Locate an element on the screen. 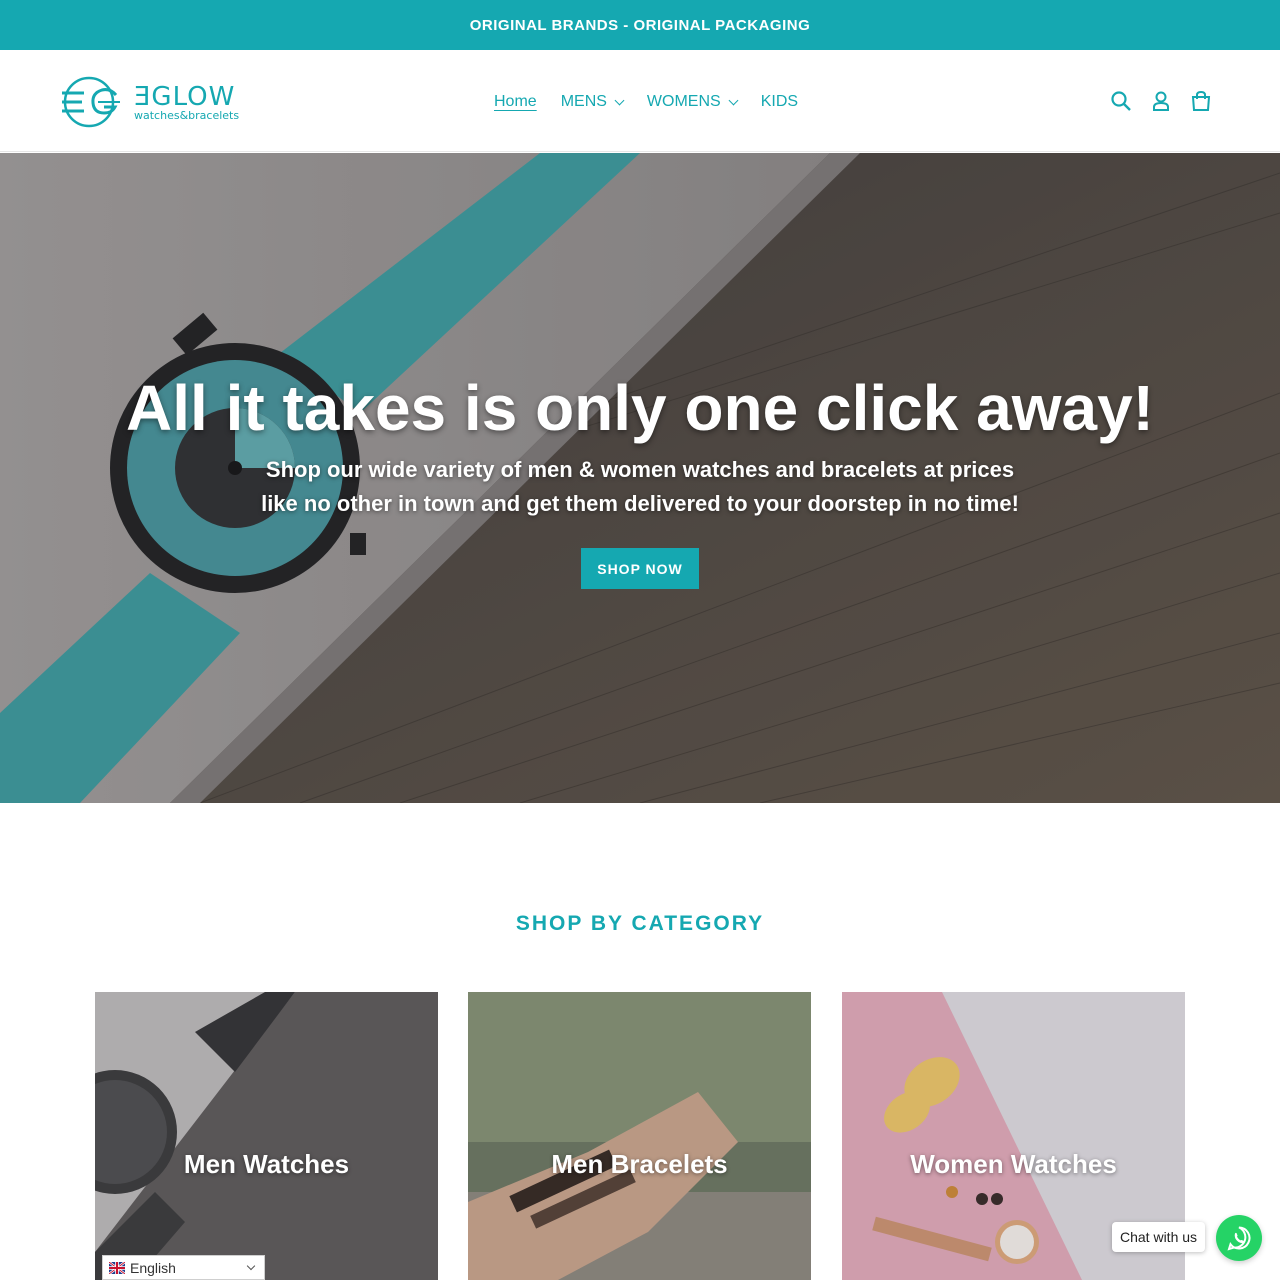 The height and width of the screenshot is (1280, 1280). uk-flag-icon is located at coordinates (117, 1267).